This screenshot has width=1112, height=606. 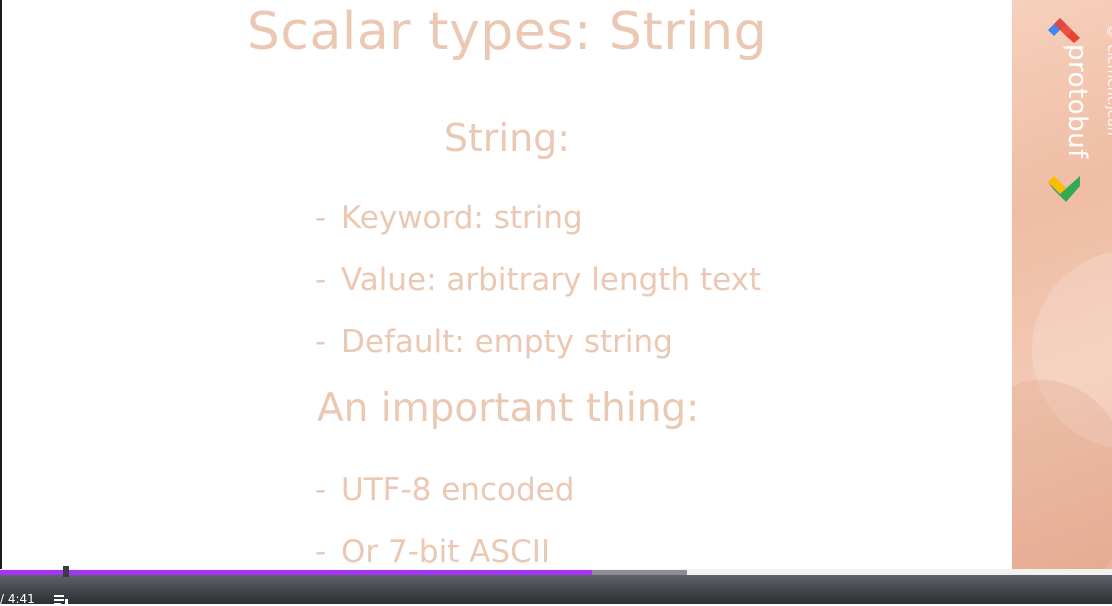 I want to click on video-player-controls: / 4:41, so click(x=556, y=586).